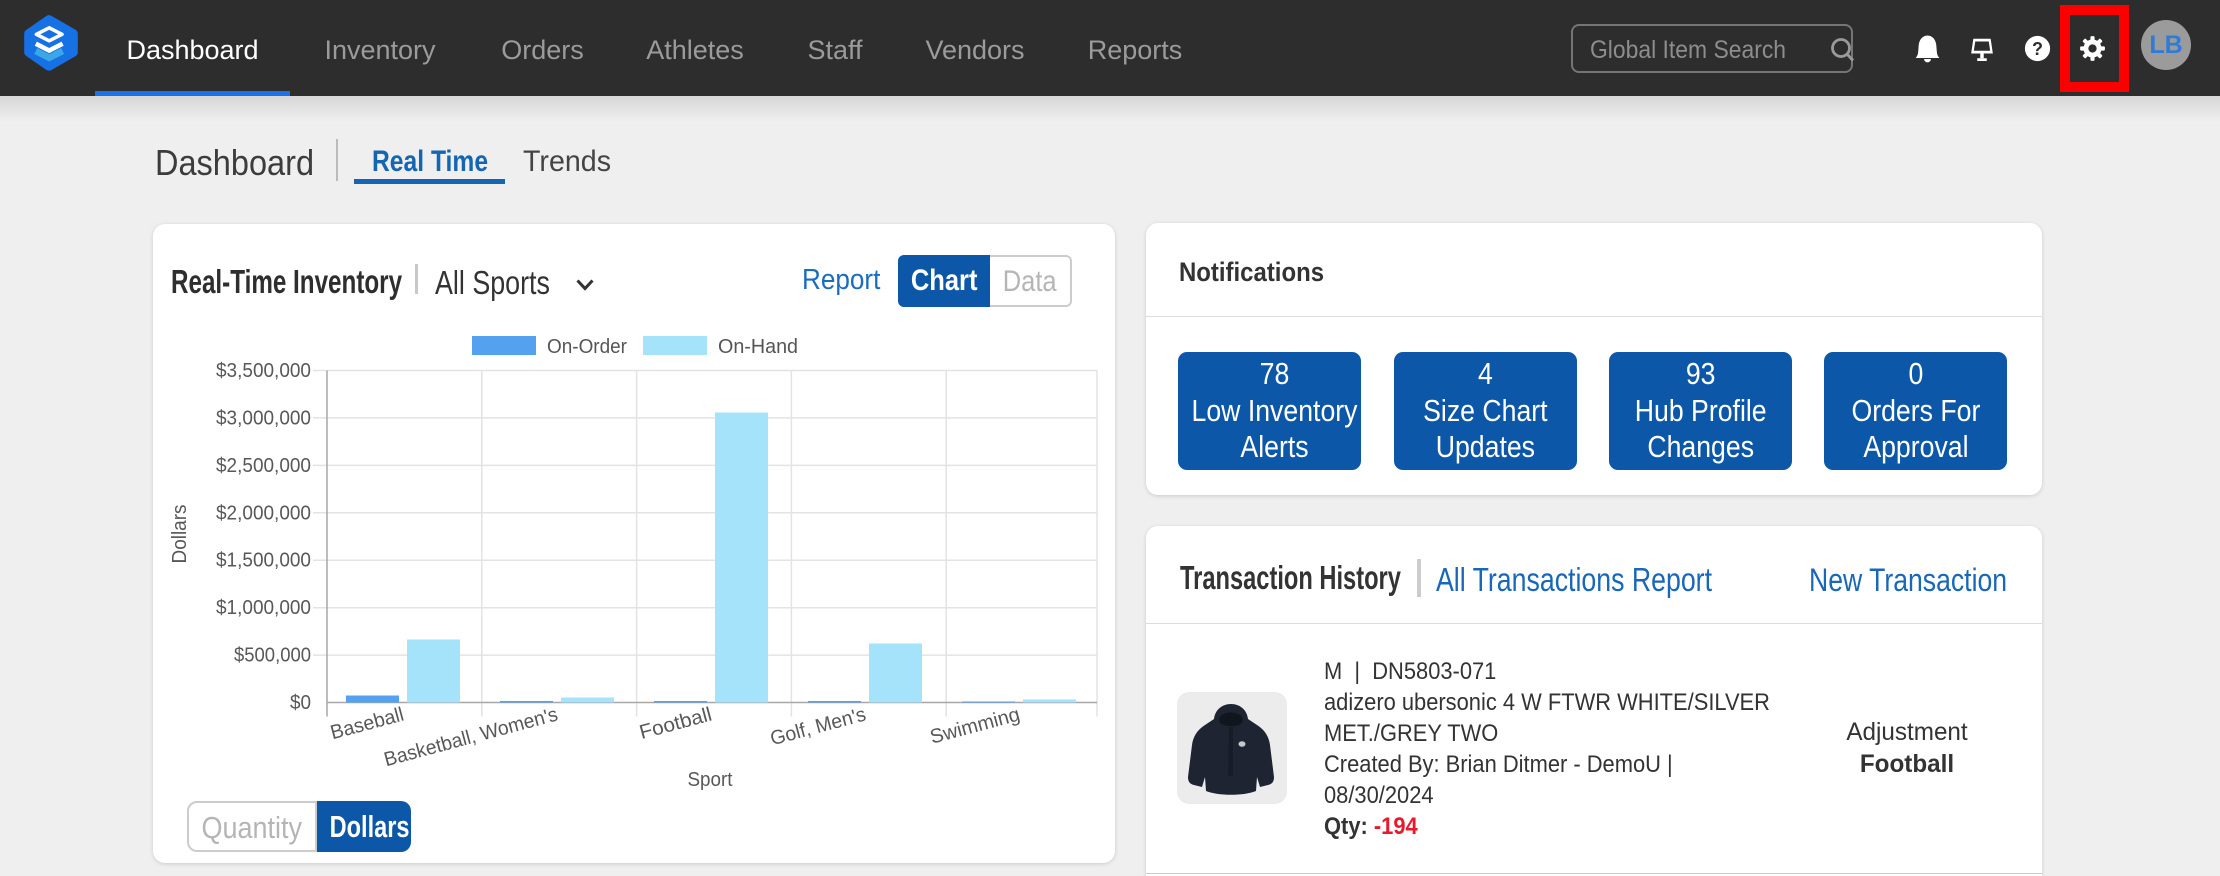 The width and height of the screenshot is (2220, 876). Describe the element at coordinates (300, 703) in the screenshot. I see `svg-text: $0` at that location.